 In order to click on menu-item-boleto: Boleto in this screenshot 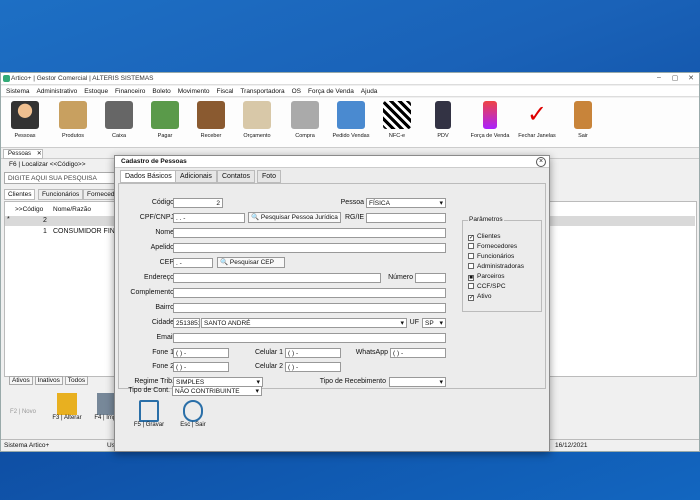, I will do `click(161, 91)`.